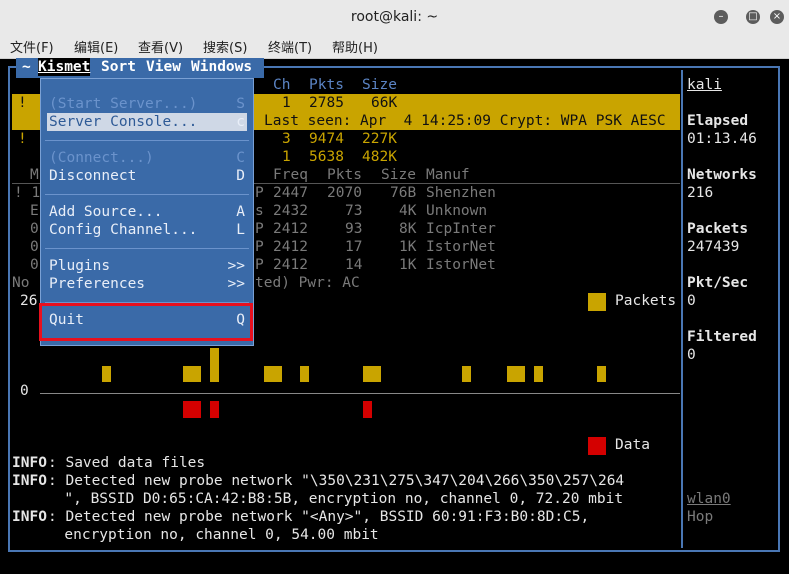 The width and height of the screenshot is (789, 574). Describe the element at coordinates (721, 17) in the screenshot. I see `minimize-icon: –` at that location.